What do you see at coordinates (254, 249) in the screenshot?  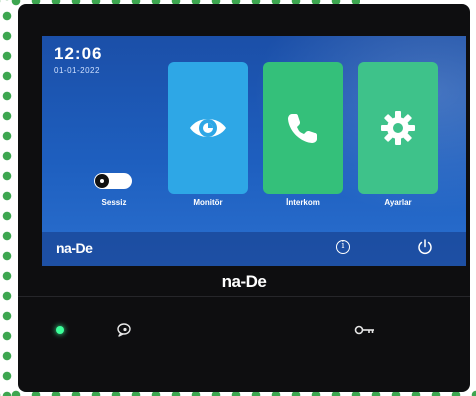 I see `screen-bottom-bar: na-De i` at bounding box center [254, 249].